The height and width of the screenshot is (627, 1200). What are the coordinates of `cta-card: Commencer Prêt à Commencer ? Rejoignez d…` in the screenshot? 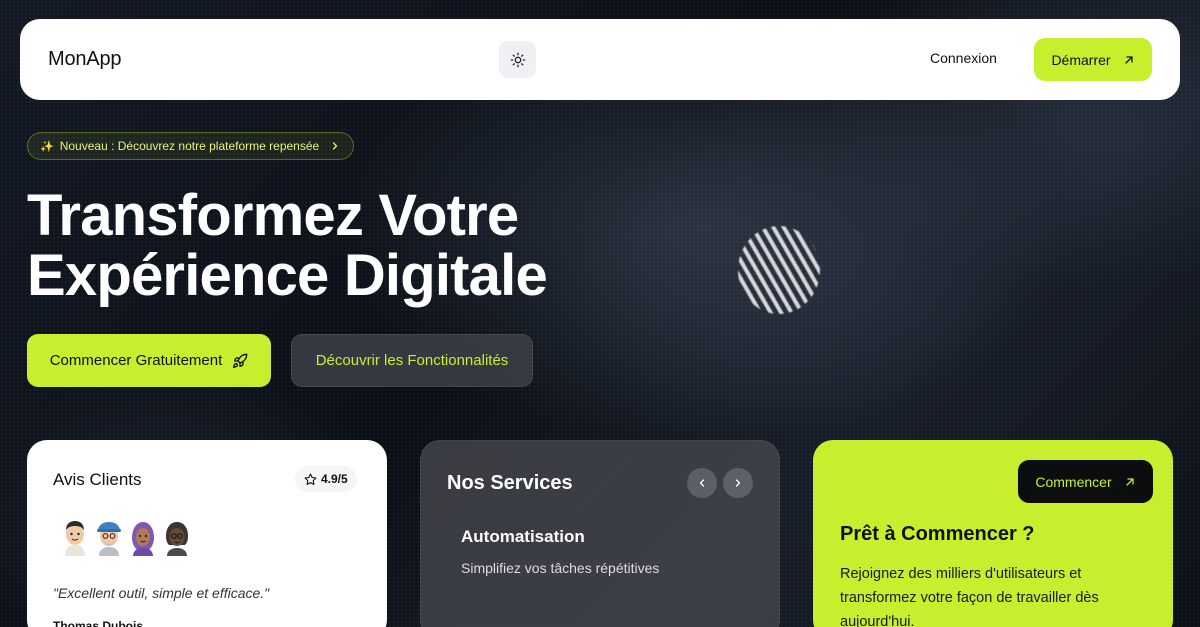 It's located at (993, 533).